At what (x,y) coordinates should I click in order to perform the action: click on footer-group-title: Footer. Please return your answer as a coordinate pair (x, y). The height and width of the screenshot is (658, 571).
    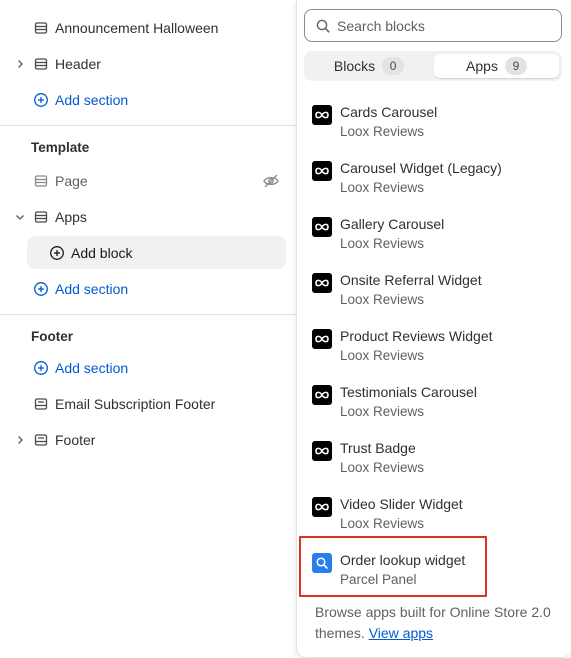
    Looking at the image, I should click on (52, 336).